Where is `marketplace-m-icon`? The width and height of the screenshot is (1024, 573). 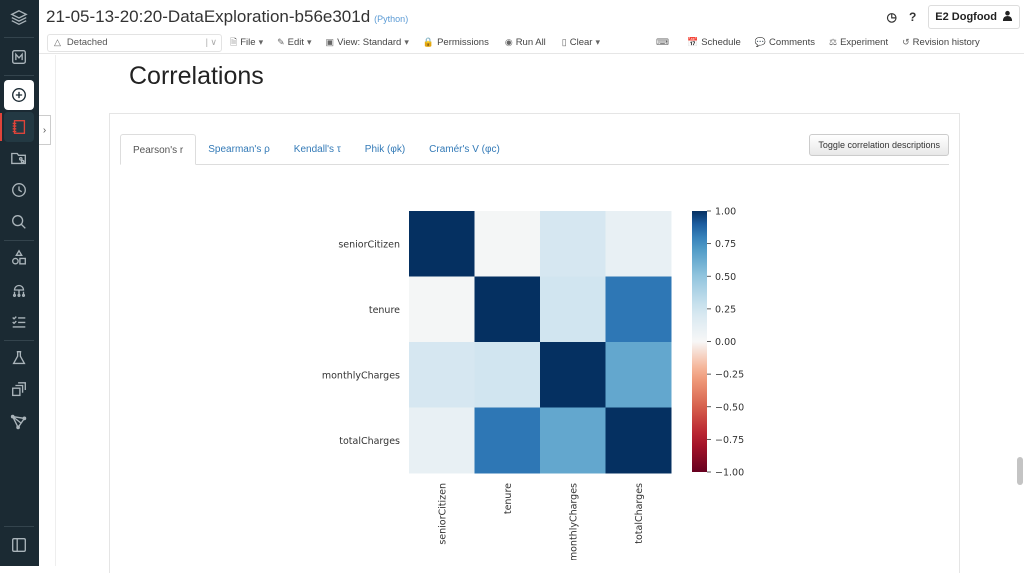
marketplace-m-icon is located at coordinates (19, 57).